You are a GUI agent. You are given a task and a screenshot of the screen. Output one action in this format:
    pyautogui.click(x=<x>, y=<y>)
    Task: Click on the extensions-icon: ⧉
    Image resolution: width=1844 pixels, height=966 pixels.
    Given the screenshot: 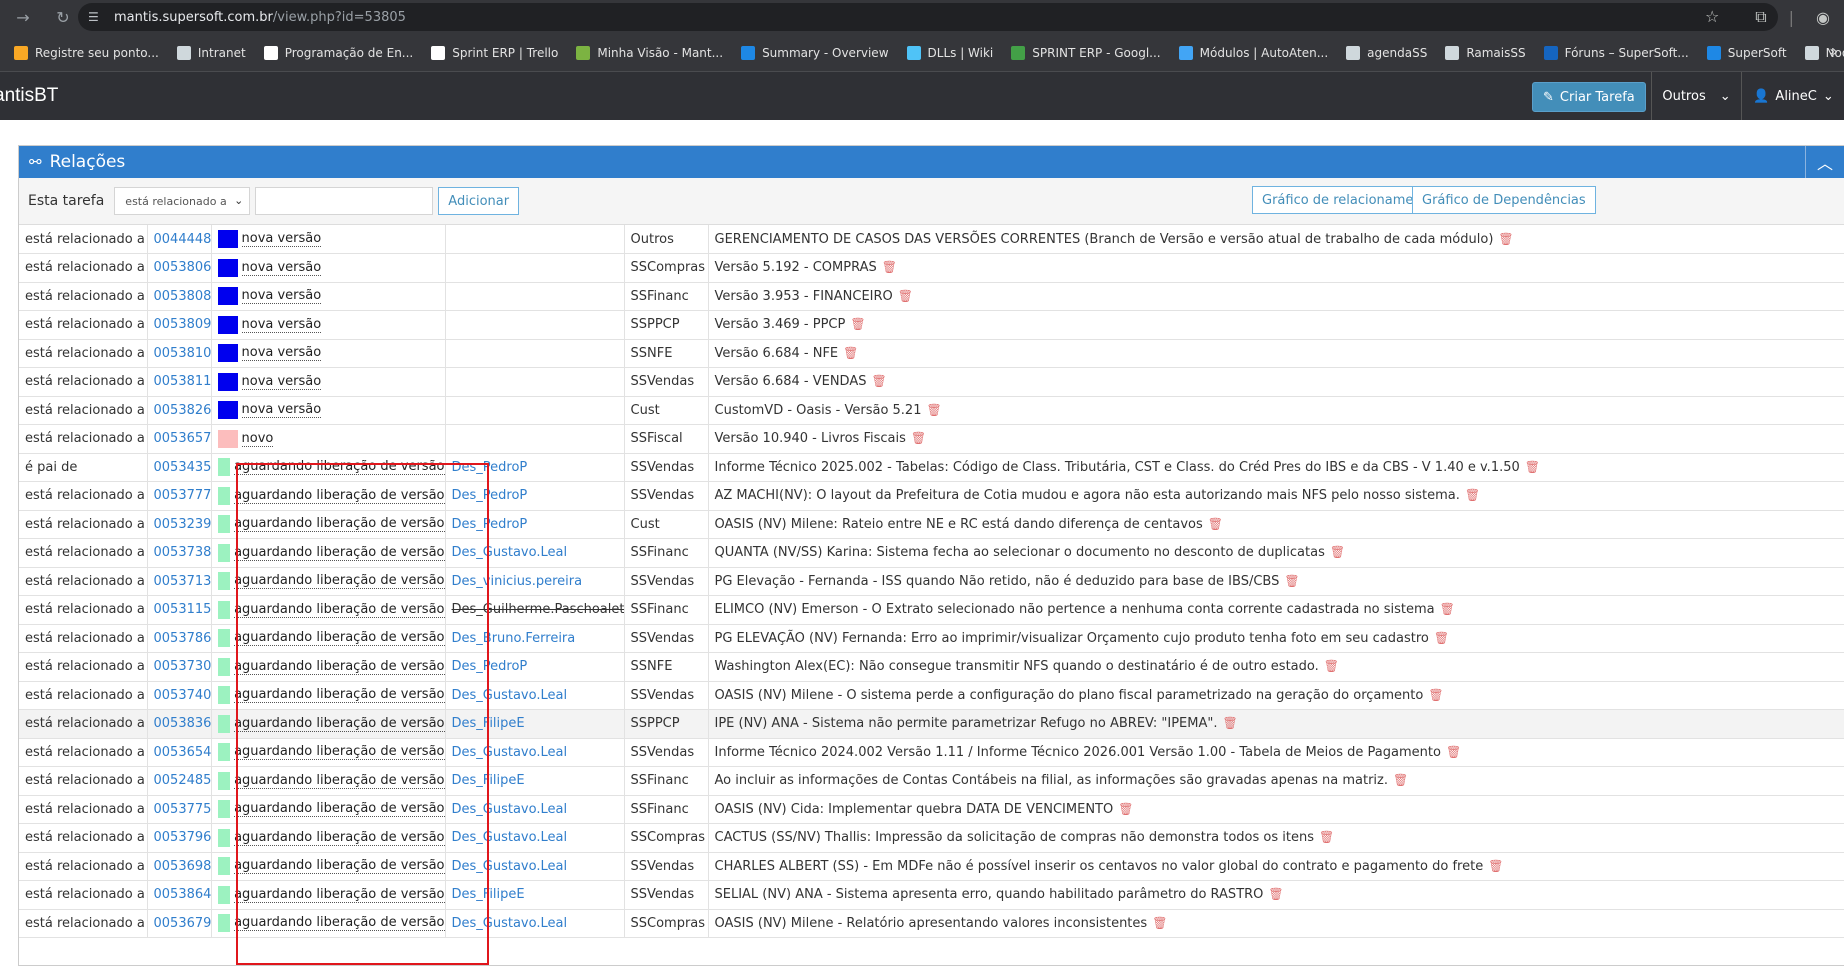 What is the action you would take?
    pyautogui.click(x=1760, y=17)
    